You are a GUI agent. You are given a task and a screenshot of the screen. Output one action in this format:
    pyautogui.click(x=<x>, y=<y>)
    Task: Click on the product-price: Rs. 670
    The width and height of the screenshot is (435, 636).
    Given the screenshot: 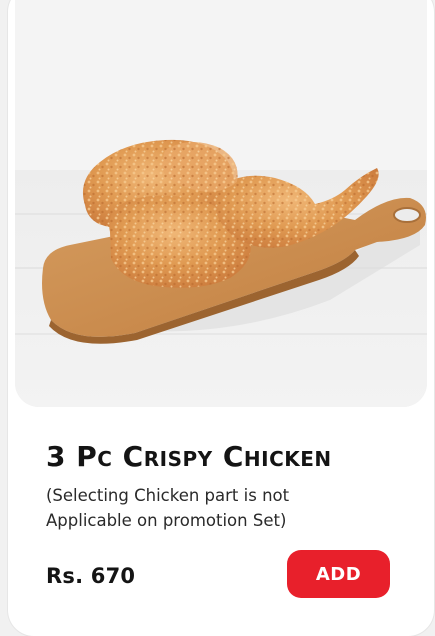 What is the action you would take?
    pyautogui.click(x=91, y=576)
    